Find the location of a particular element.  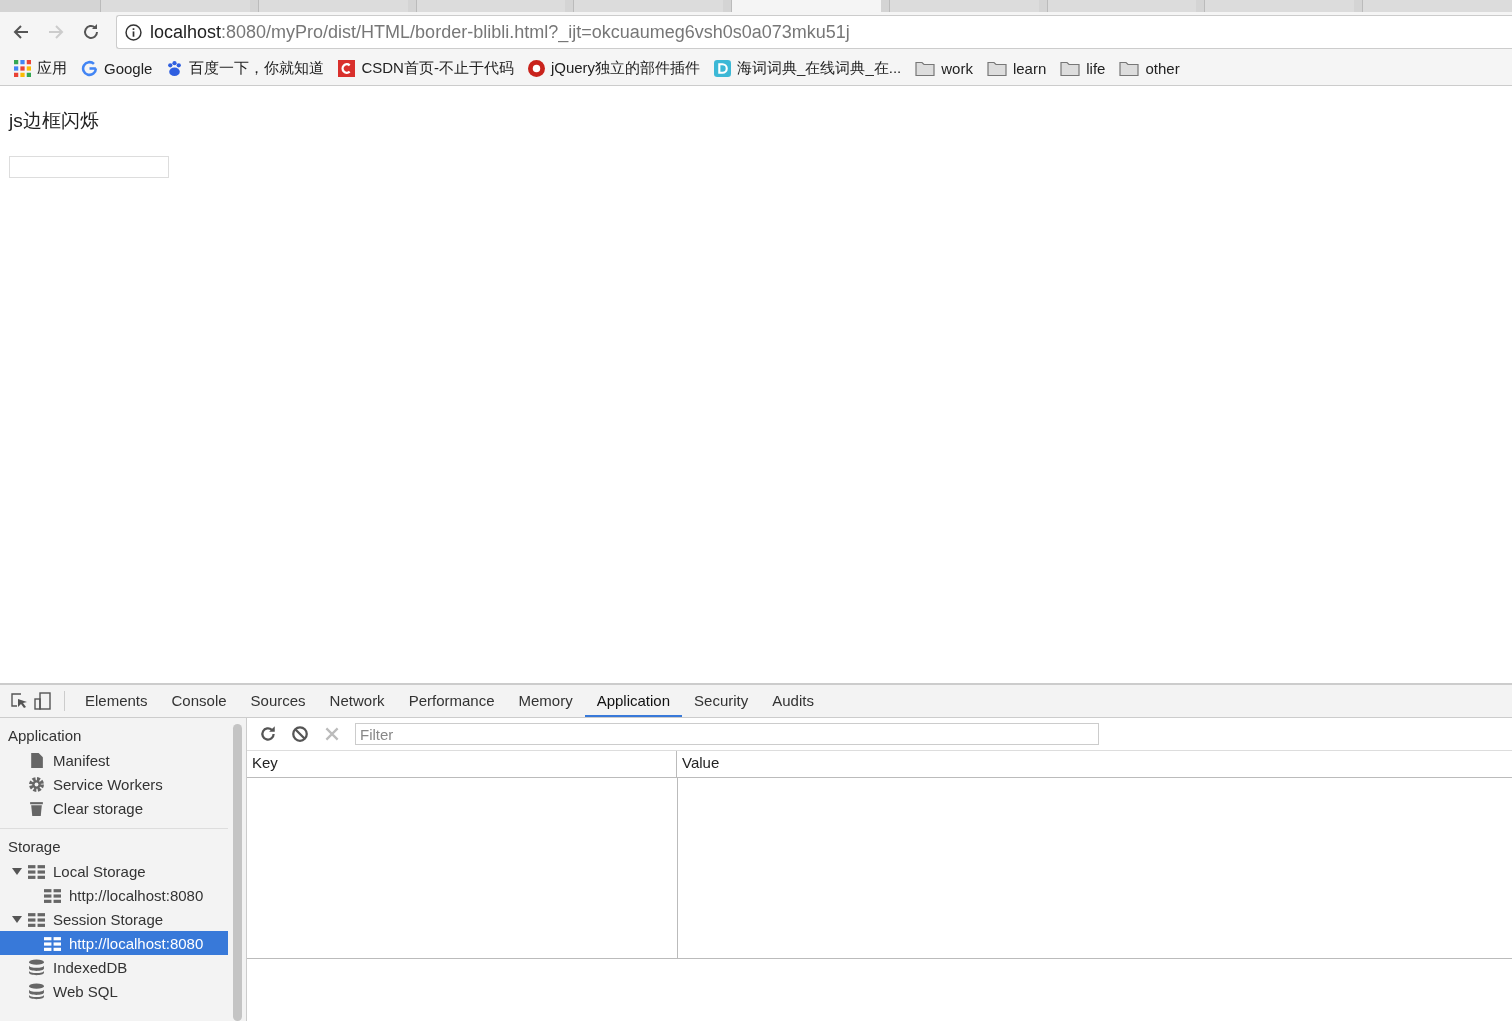

bookmark: jQuery独立的部件插件 is located at coordinates (614, 68).